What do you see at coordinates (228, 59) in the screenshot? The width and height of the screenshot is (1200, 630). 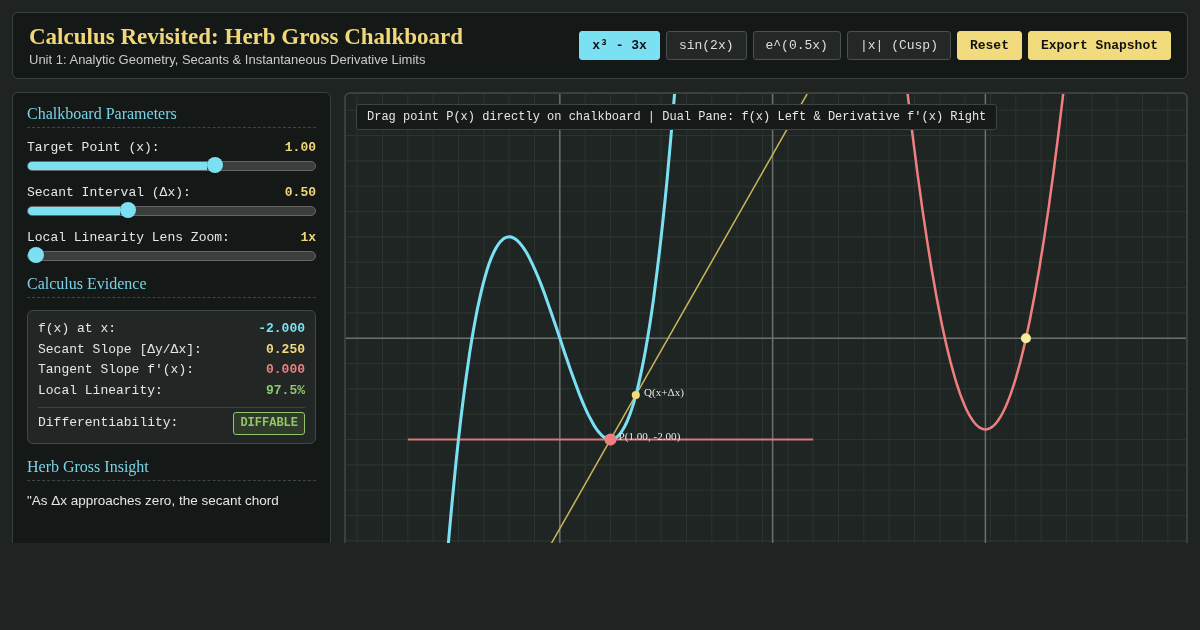 I see `page-subtitle: Unit 1: Analytic Geometry, Secants & Instantaneous Derivative Limits` at bounding box center [228, 59].